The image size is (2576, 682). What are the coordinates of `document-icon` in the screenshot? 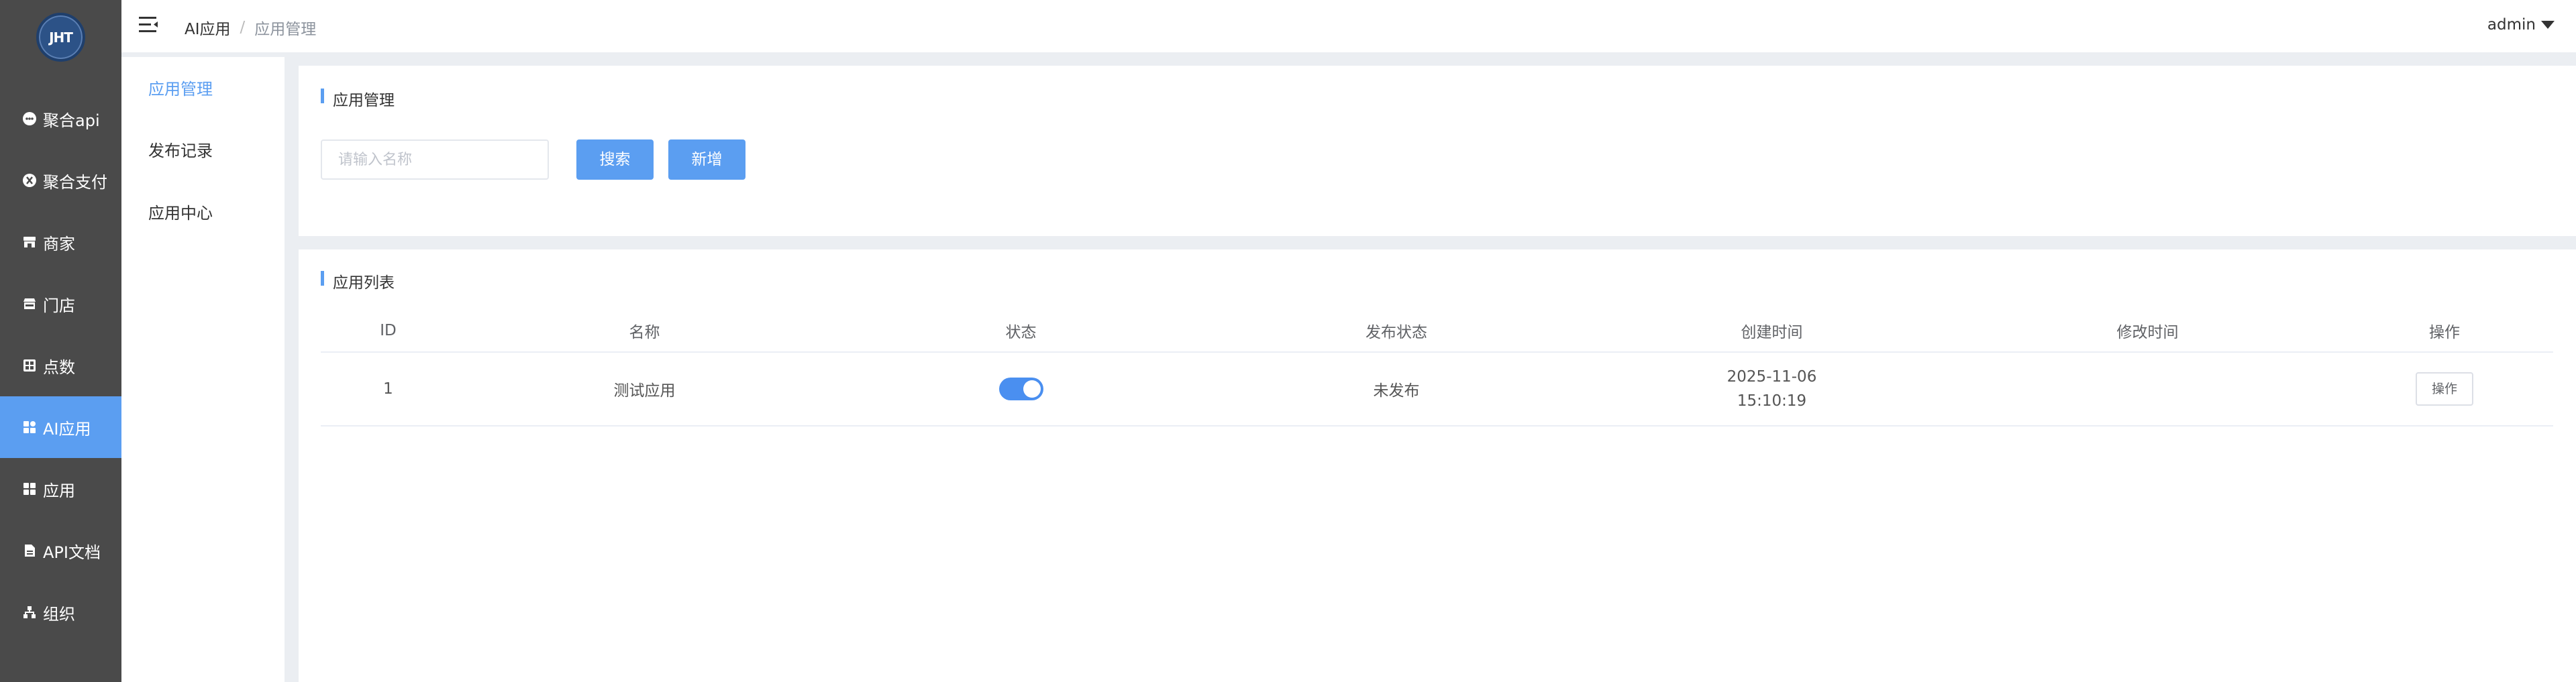 It's located at (29, 551).